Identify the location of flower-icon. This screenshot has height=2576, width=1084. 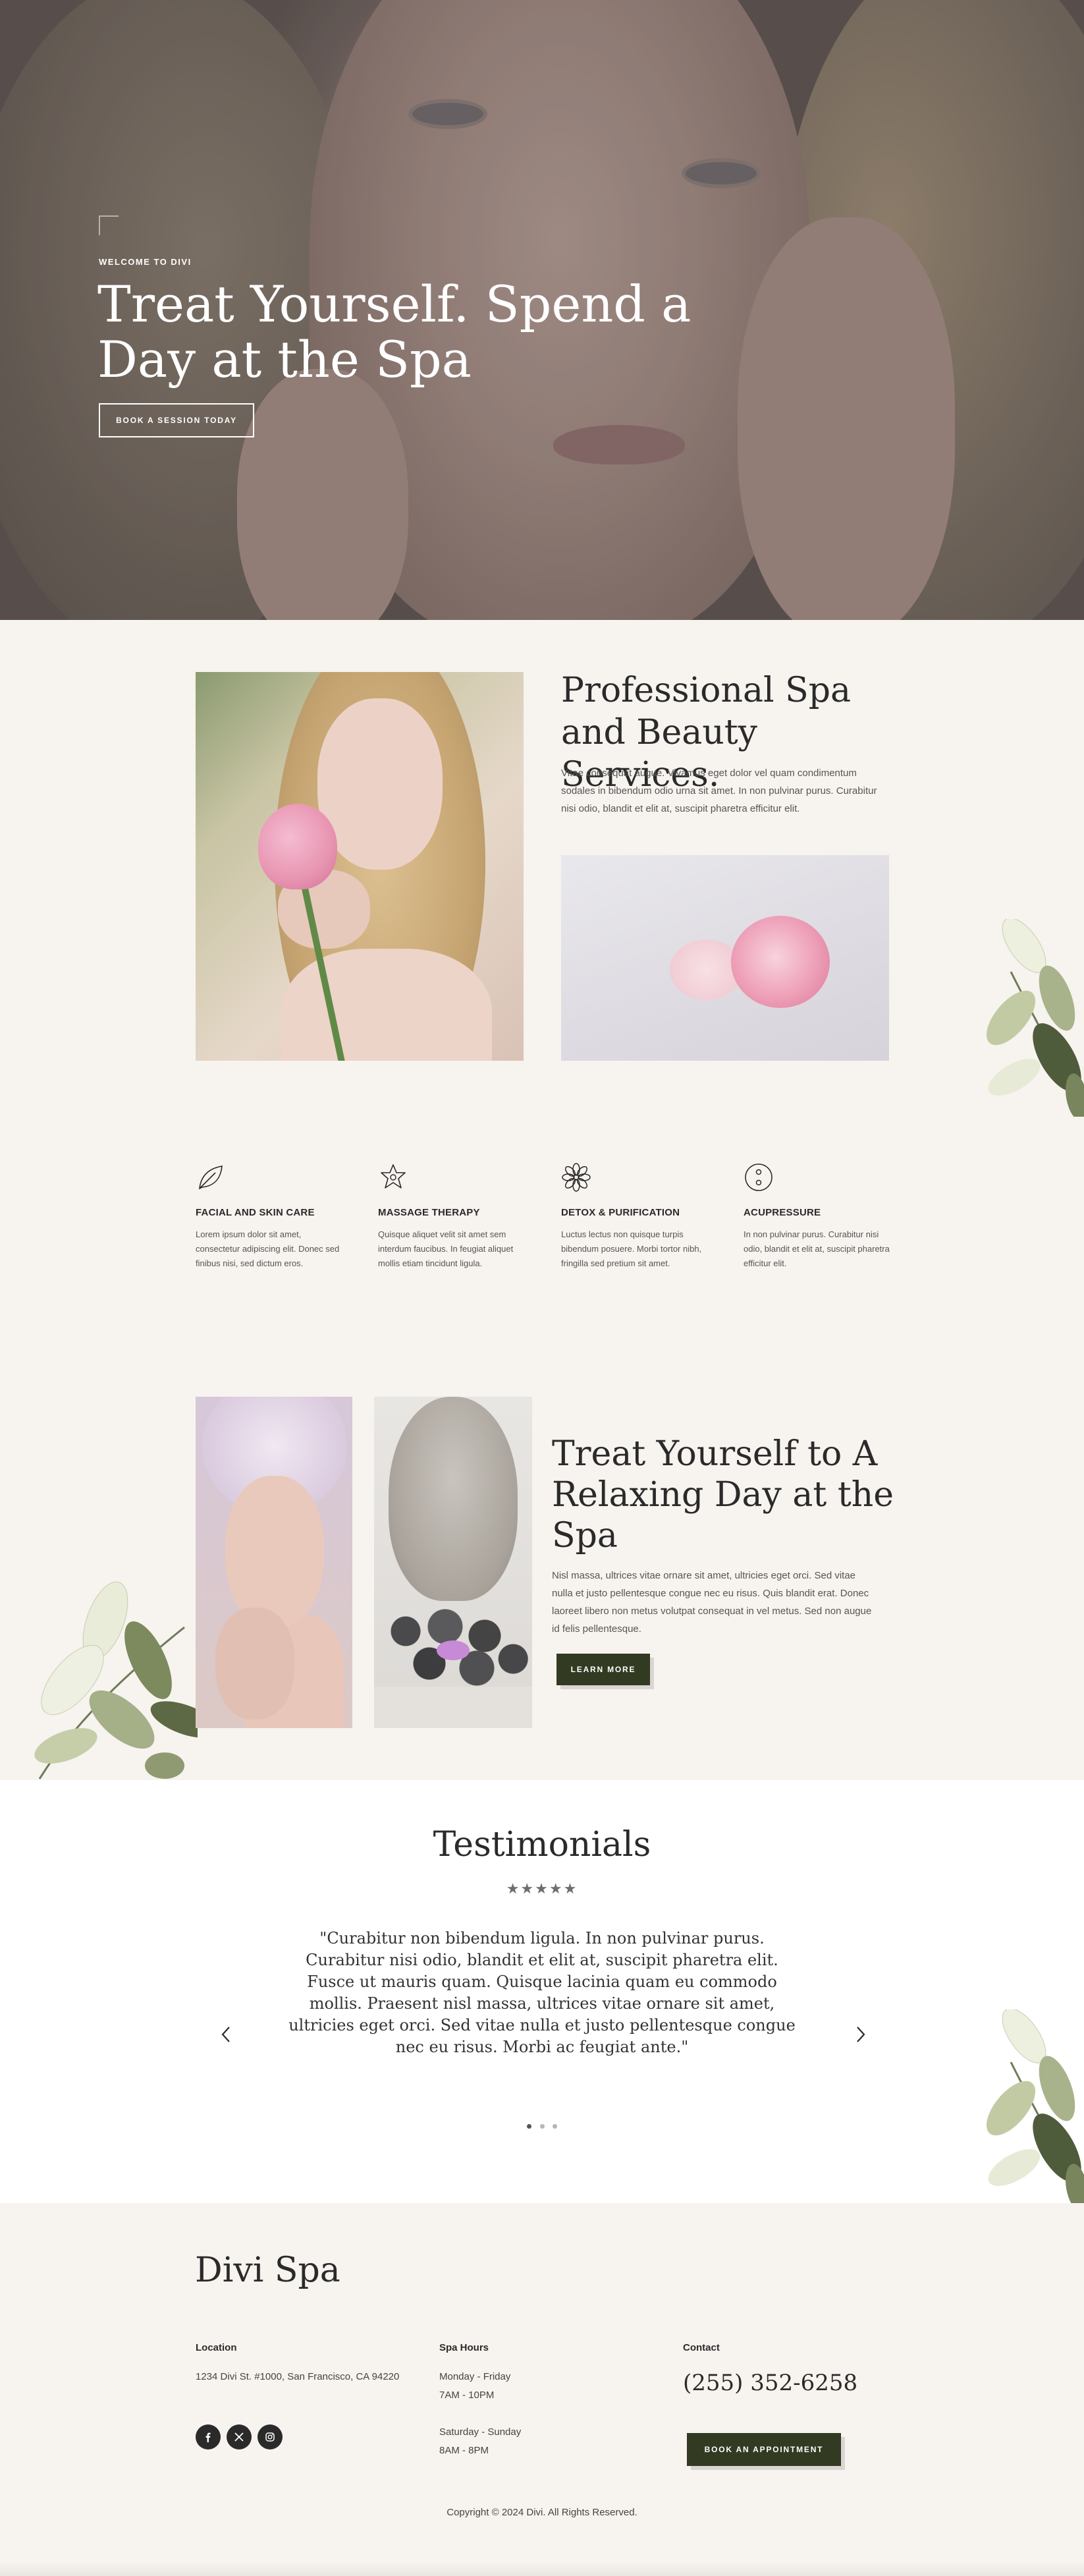
(576, 1177).